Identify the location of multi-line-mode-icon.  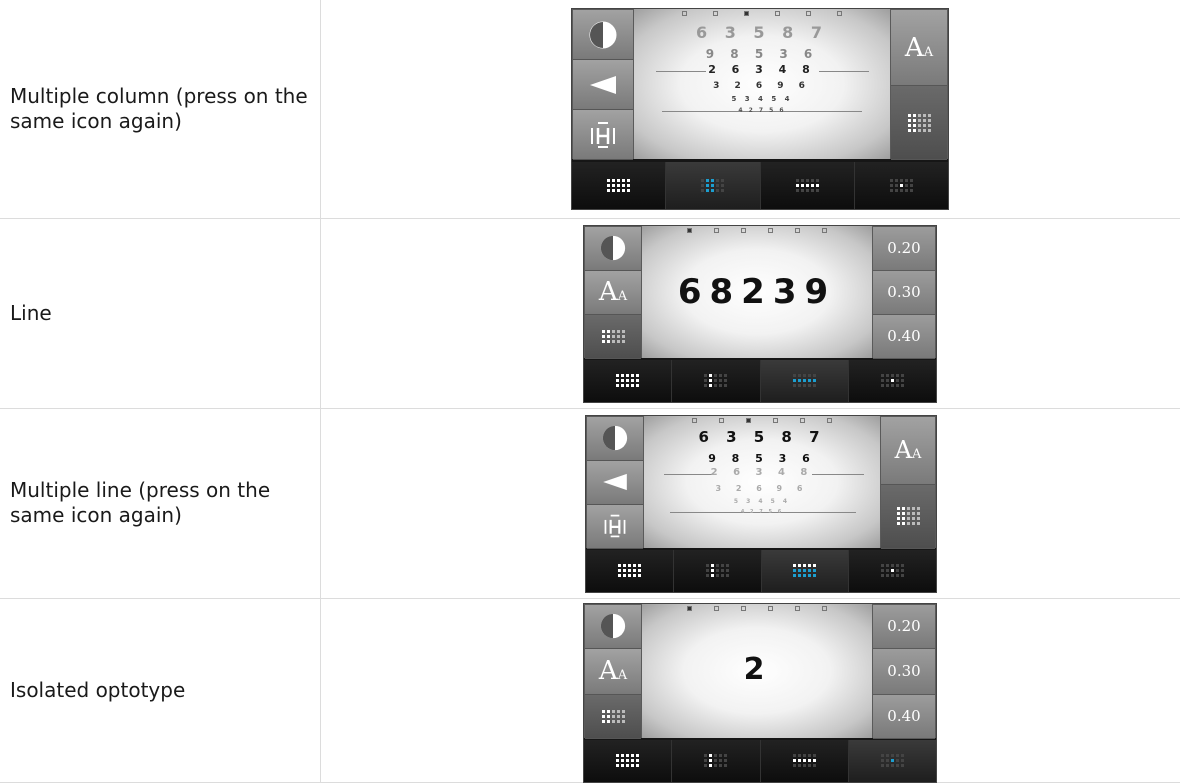
(804, 570).